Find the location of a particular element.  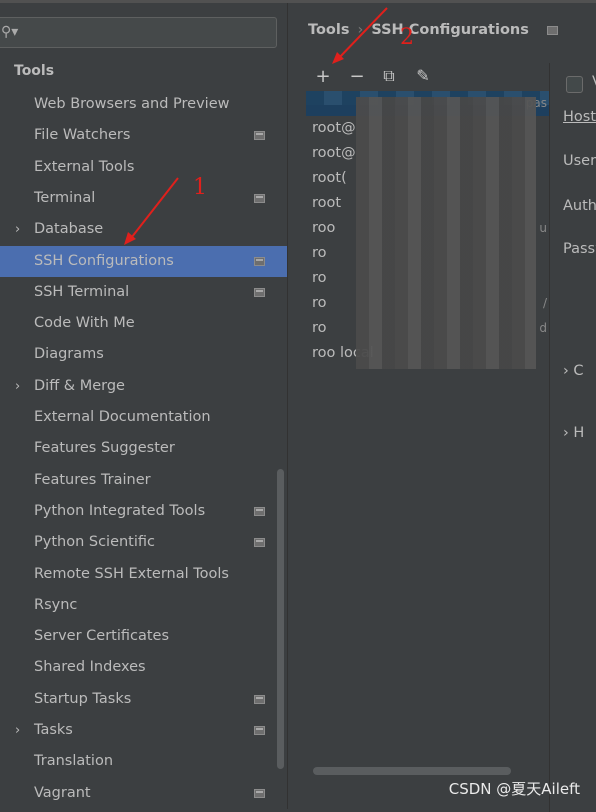

watermark: CSDN @夏天Aileft is located at coordinates (514, 789).